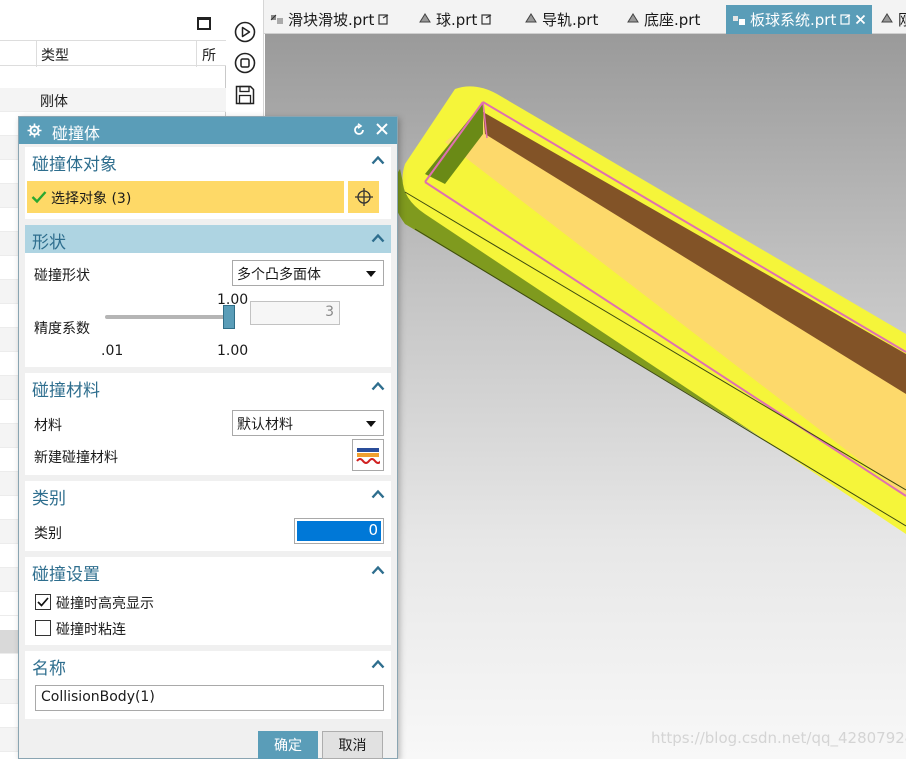 This screenshot has height=759, width=906. Describe the element at coordinates (55, 55) in the screenshot. I see `column-header-type: 类型` at that location.